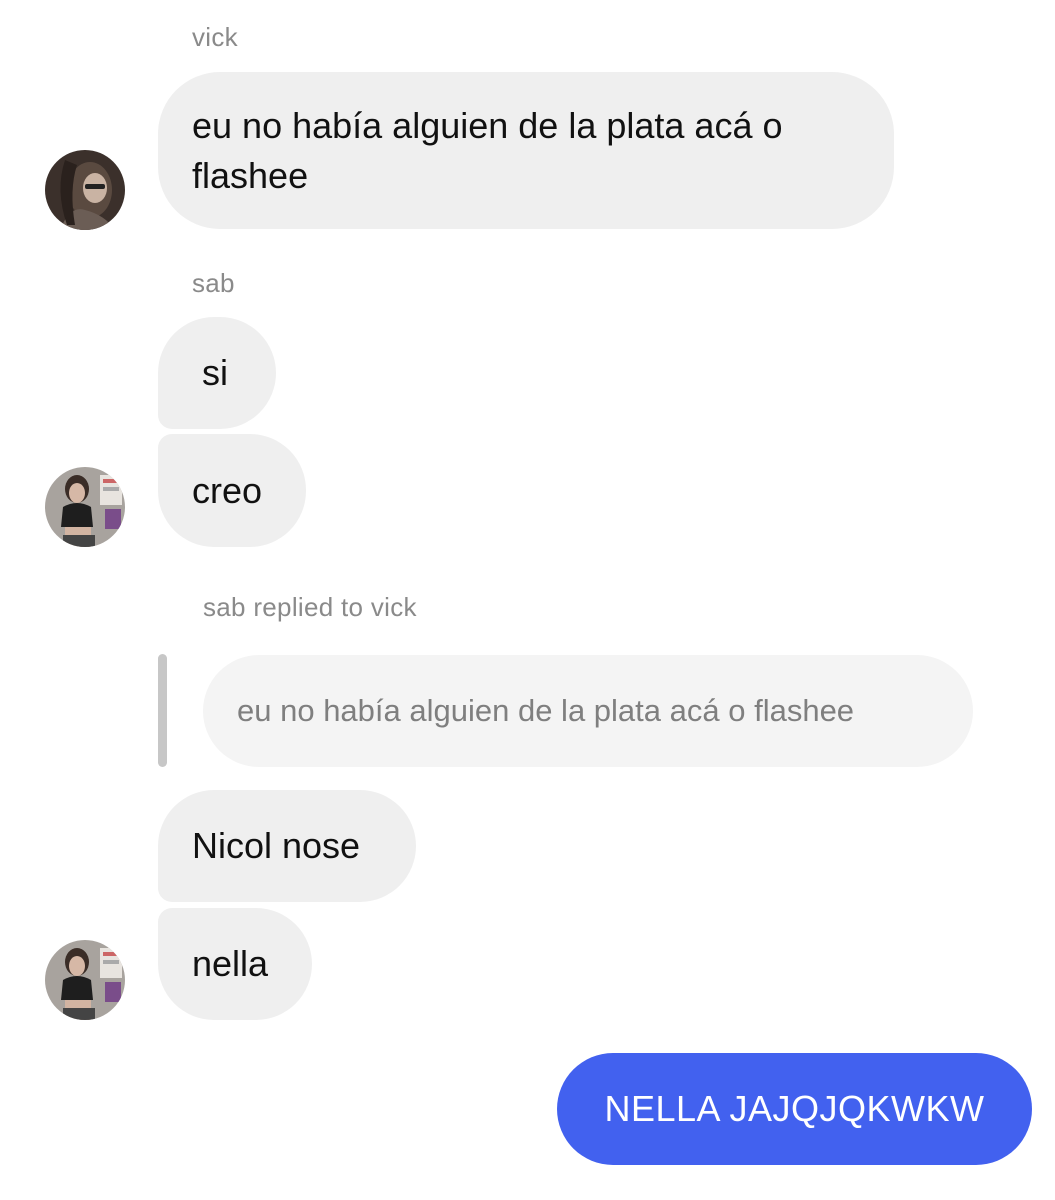 Image resolution: width=1055 pixels, height=1200 pixels. What do you see at coordinates (487, 125) in the screenshot?
I see `message-text: eu no había alguien de la plata acá o` at bounding box center [487, 125].